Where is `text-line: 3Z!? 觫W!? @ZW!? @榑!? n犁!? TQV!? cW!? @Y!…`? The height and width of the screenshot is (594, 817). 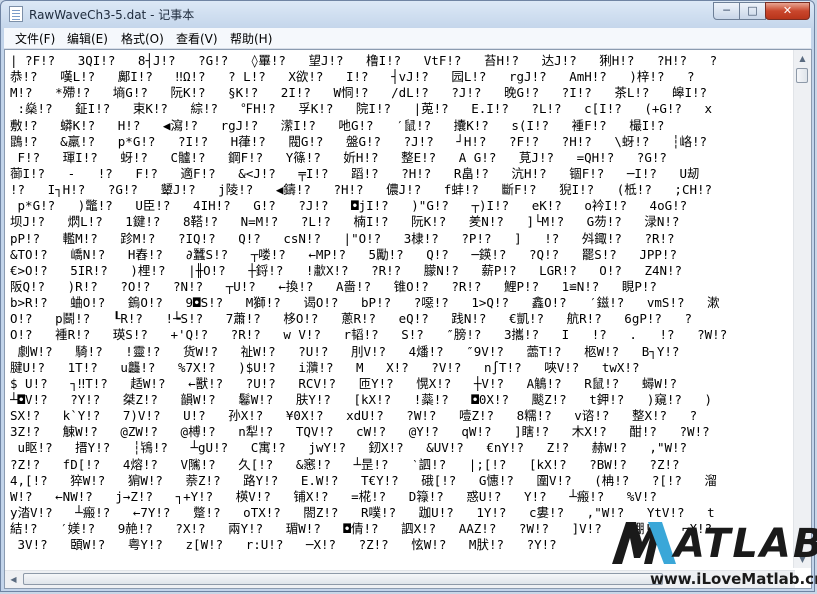
text-line: 3Z!? 觫W!? @ZW!? @榑!? n犁!? TQV!? cW!? @Y!… is located at coordinates (360, 432).